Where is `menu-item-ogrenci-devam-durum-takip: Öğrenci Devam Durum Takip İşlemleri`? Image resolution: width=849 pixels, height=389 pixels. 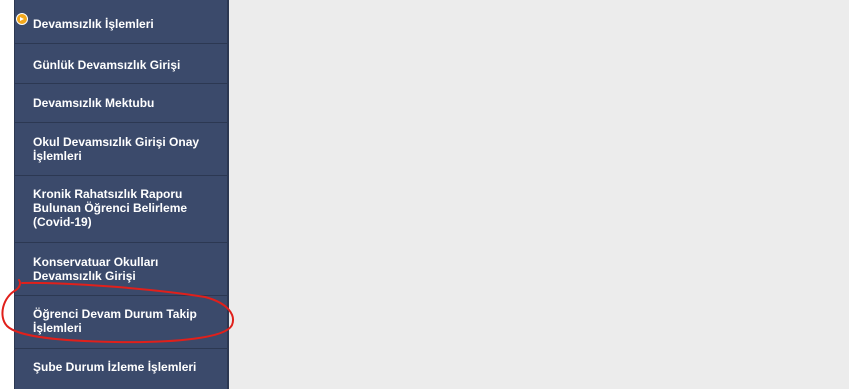 menu-item-ogrenci-devam-durum-takip: Öğrenci Devam Durum Takip İşlemleri is located at coordinates (121, 322).